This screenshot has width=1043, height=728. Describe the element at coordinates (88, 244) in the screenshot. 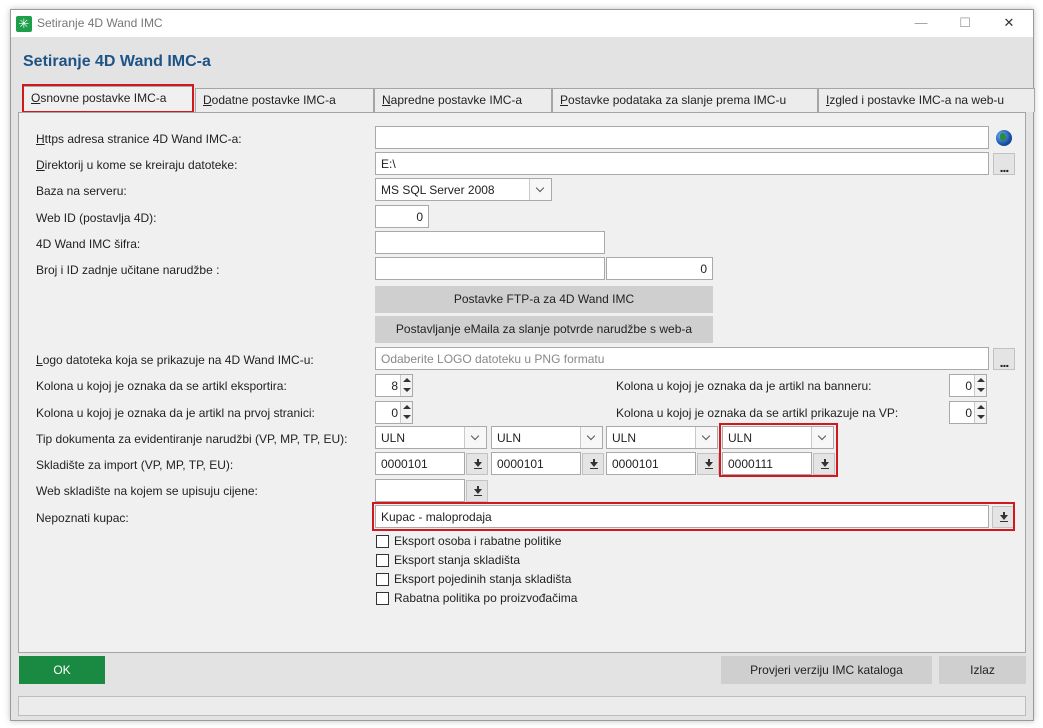

I see `sifra-label: 4D Wand IMC šifra:` at that location.